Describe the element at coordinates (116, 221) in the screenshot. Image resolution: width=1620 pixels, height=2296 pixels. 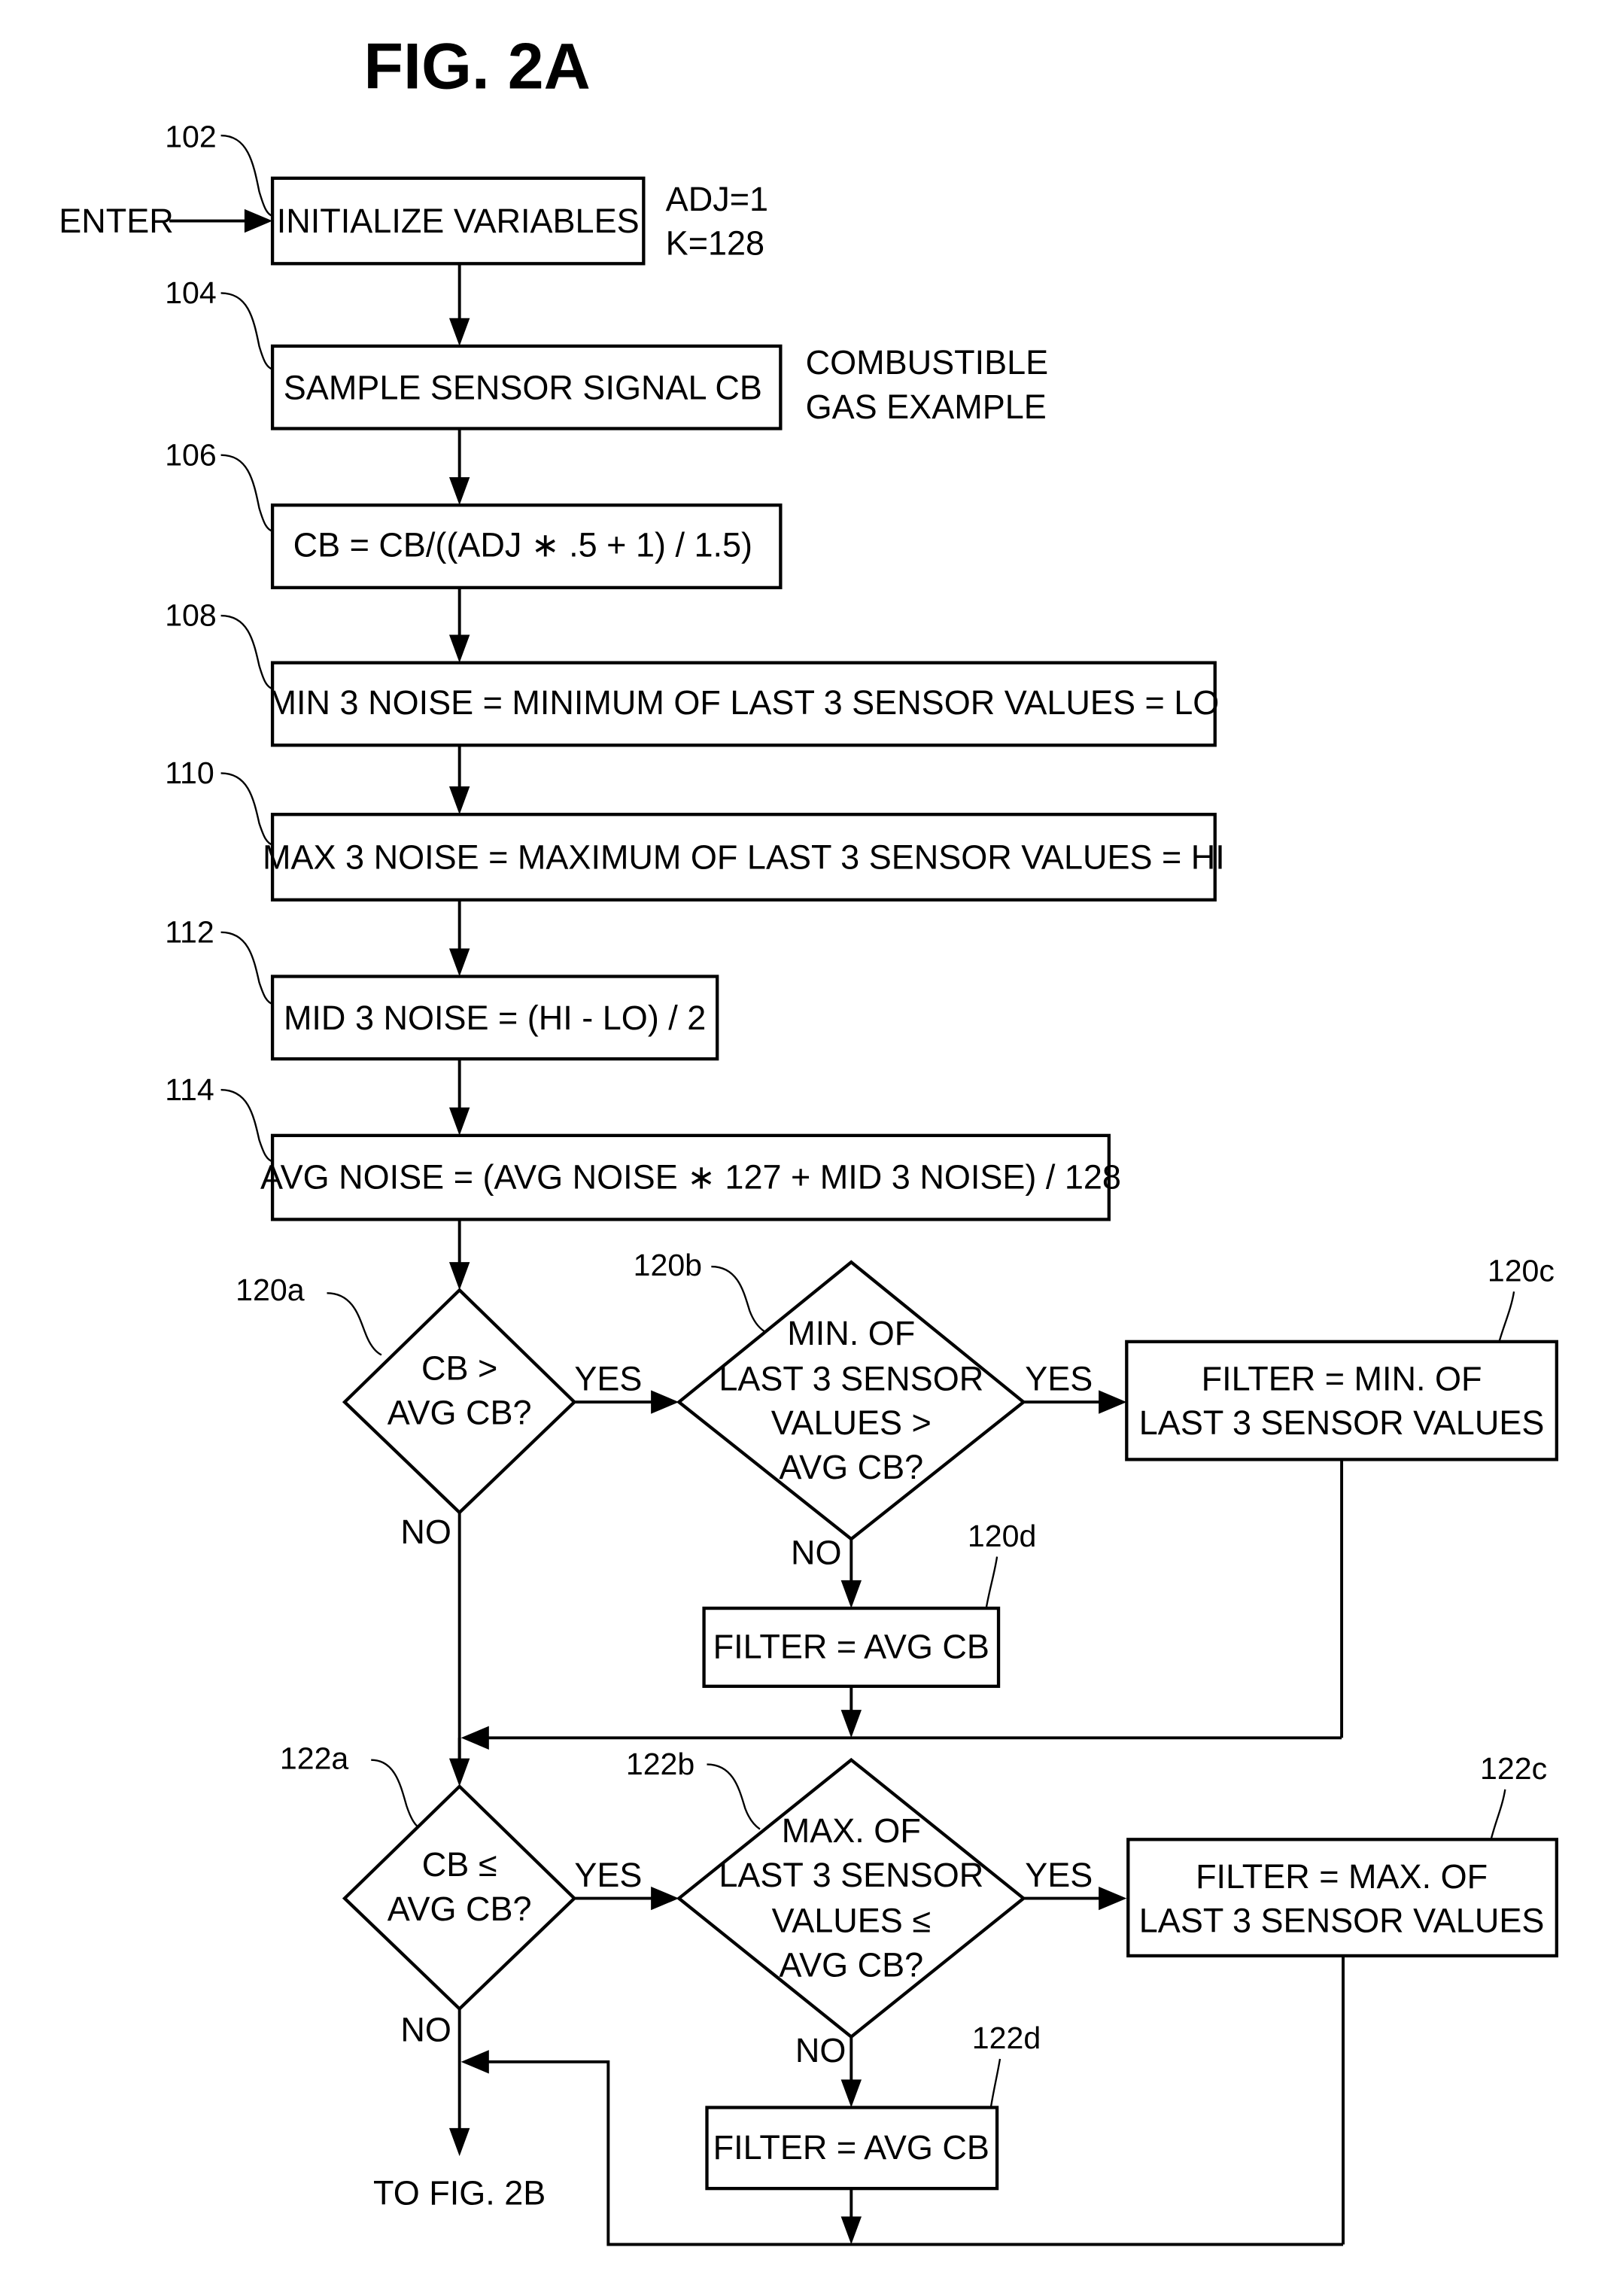
I see `enter-label: ENTER` at that location.